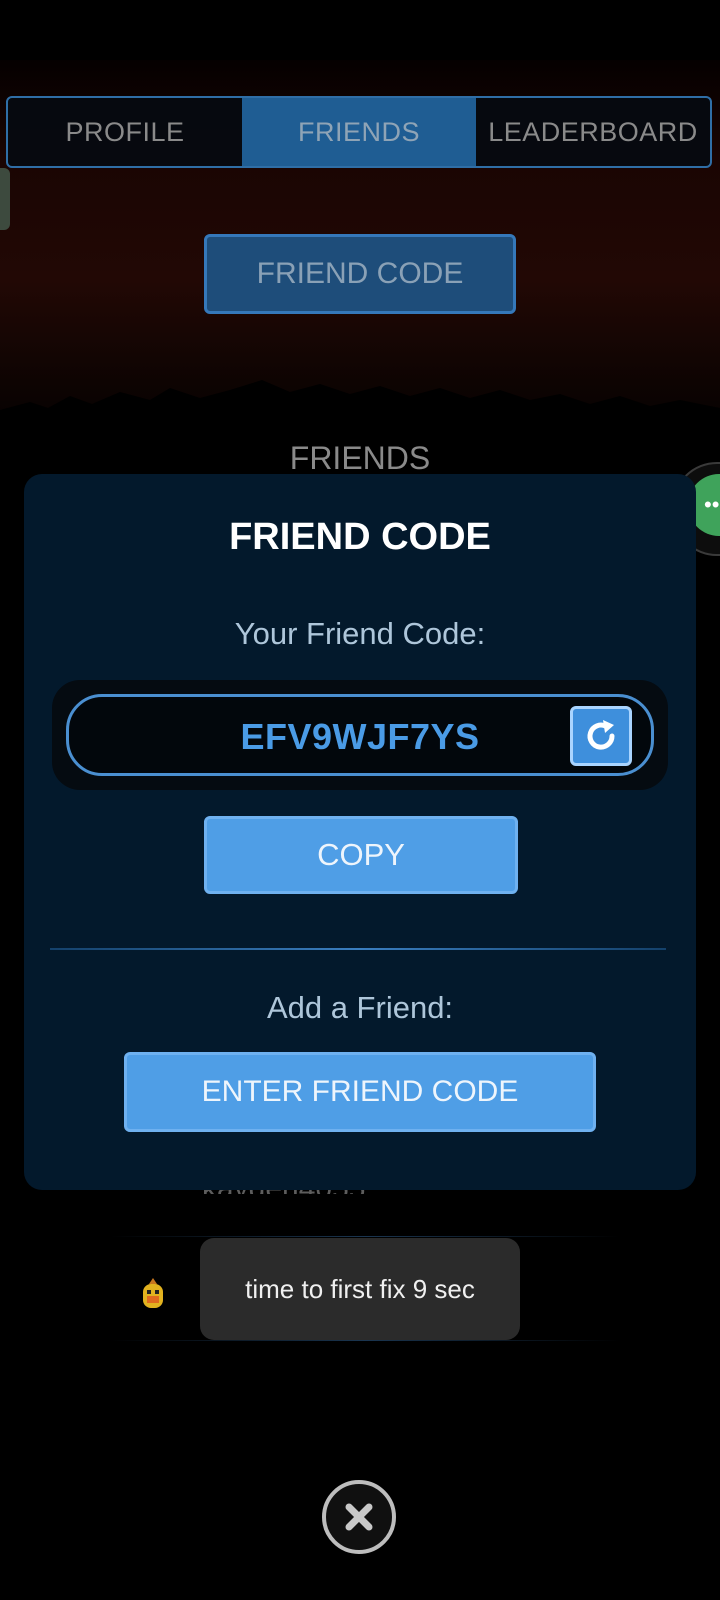 This screenshot has width=720, height=1600. I want to click on your-code-label: Your Friend Code:, so click(360, 633).